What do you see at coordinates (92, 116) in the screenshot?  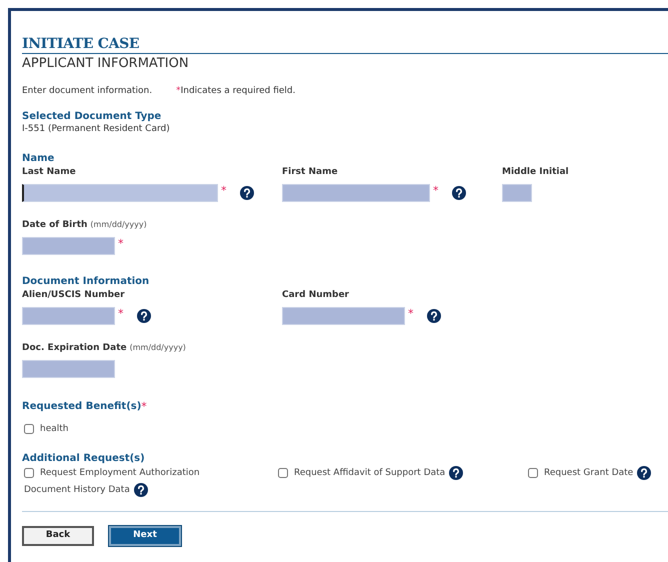 I see `section-heading: Selected Document Type` at bounding box center [92, 116].